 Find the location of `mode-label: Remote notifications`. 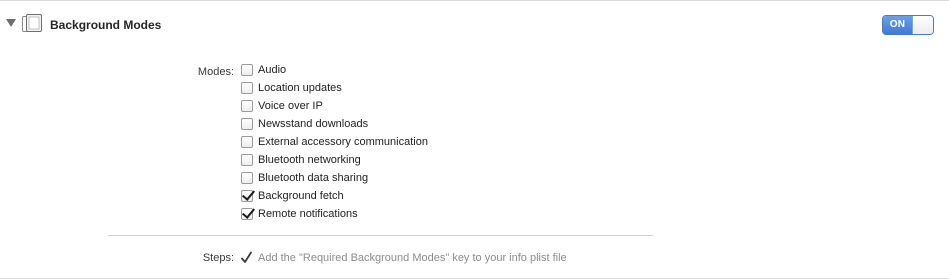

mode-label: Remote notifications is located at coordinates (308, 214).